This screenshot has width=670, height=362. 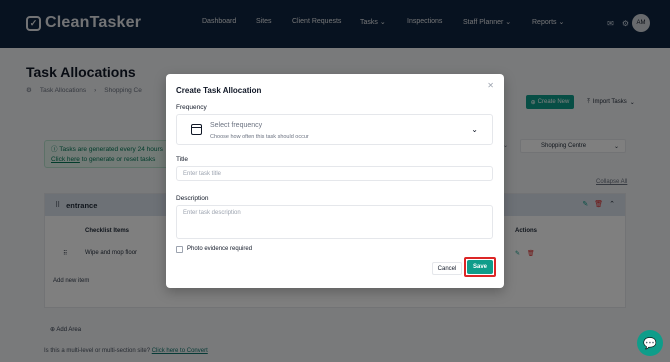 I want to click on frequency-value: Select frequency, so click(x=236, y=125).